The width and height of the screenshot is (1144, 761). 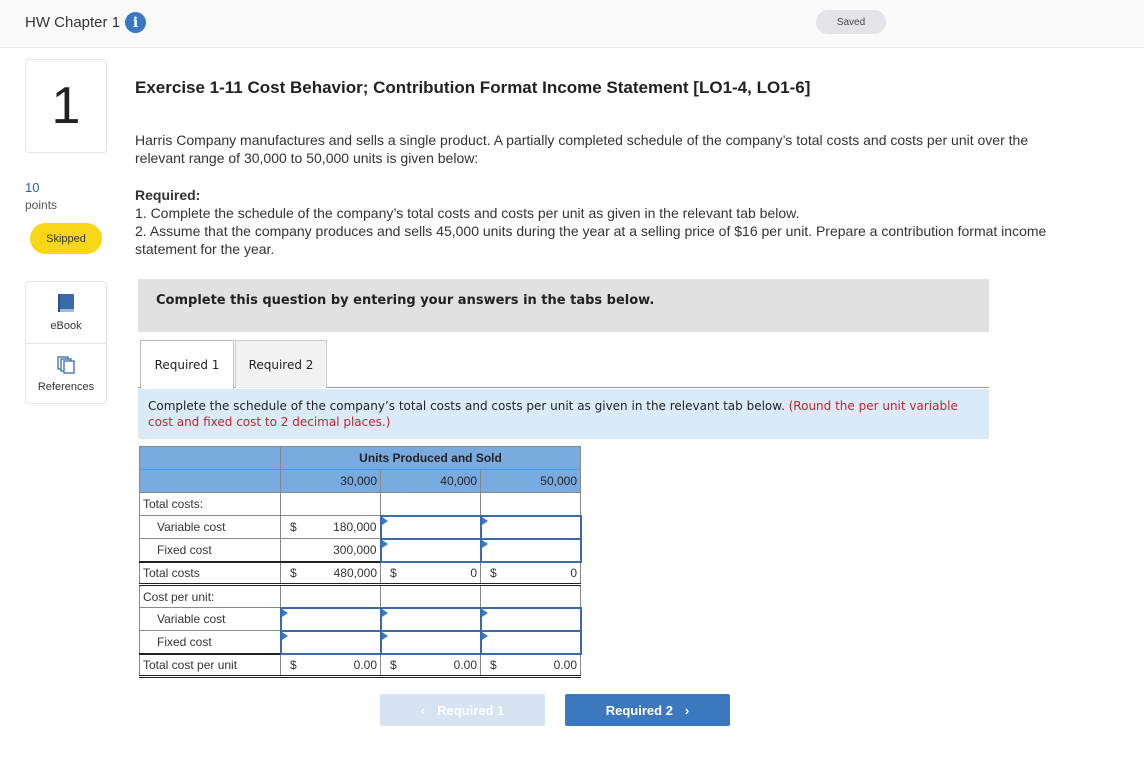 I want to click on total-costs-40000: $0, so click(x=430, y=572).